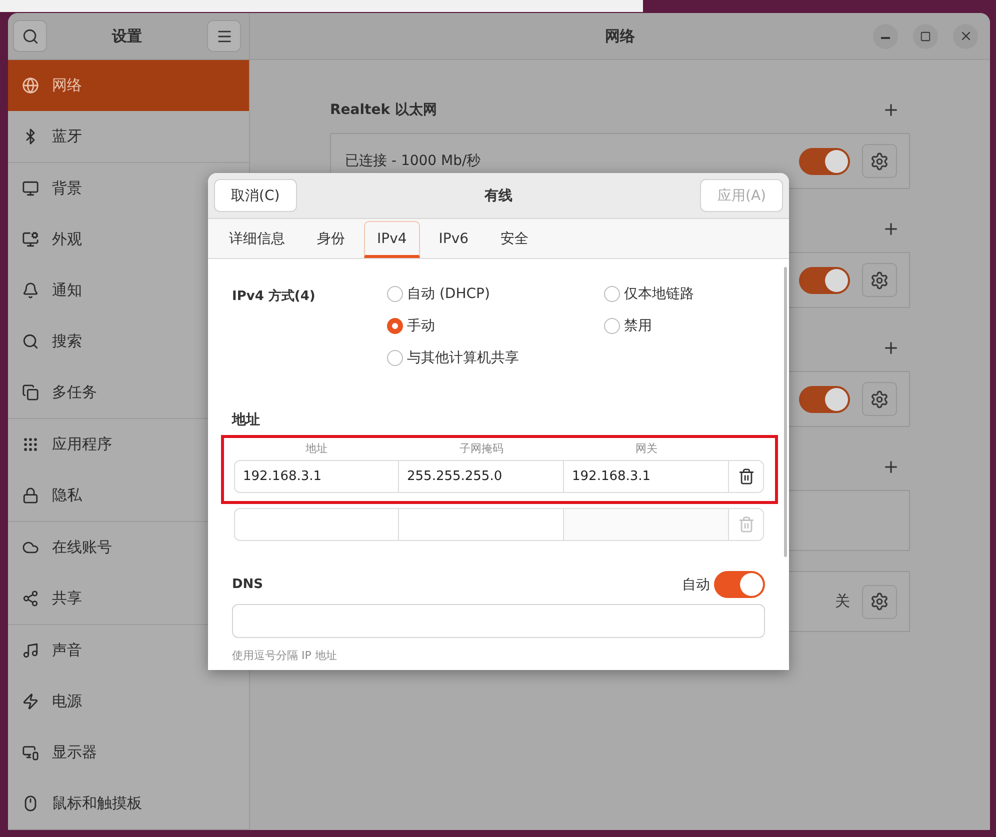  What do you see at coordinates (454, 239) in the screenshot?
I see `tab: IPv6` at bounding box center [454, 239].